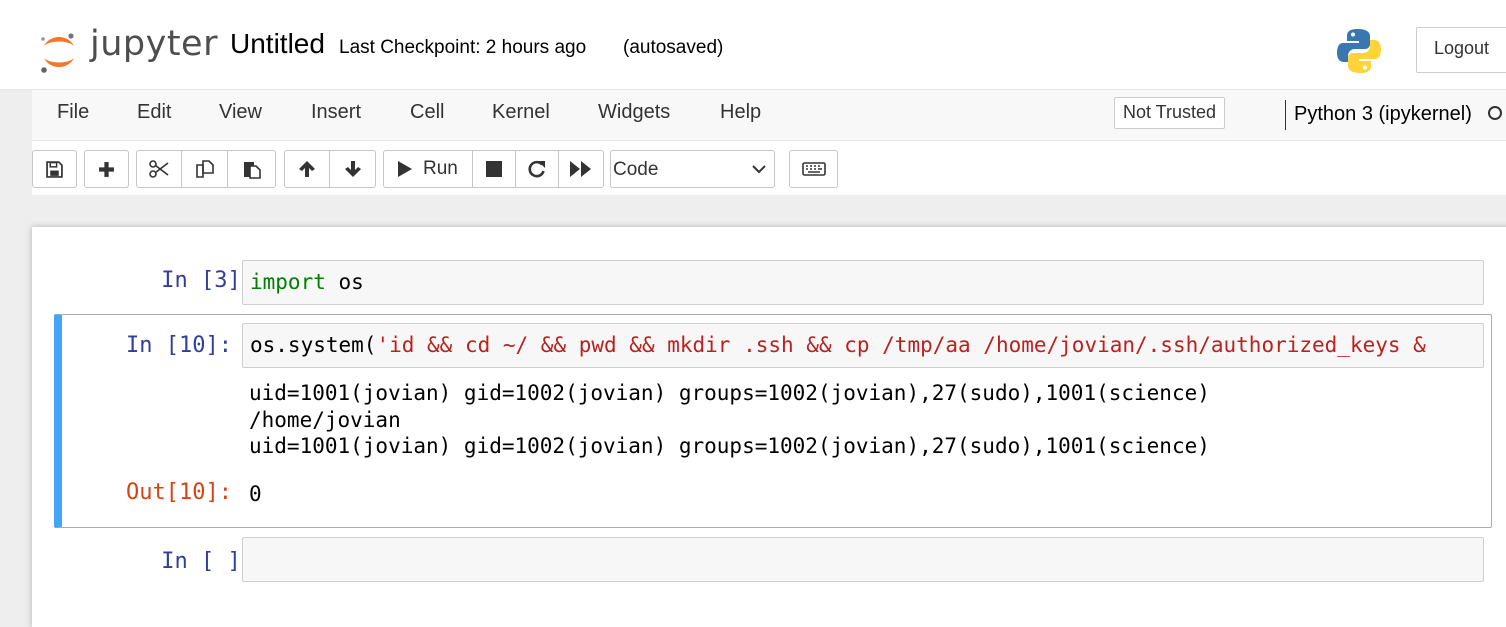 The width and height of the screenshot is (1506, 627). I want to click on input-prompt: In [10]:, so click(179, 345).